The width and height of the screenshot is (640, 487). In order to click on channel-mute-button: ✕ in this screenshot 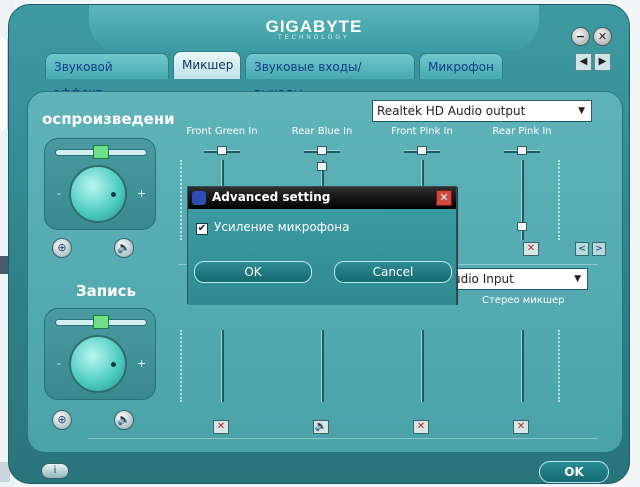, I will do `click(531, 249)`.